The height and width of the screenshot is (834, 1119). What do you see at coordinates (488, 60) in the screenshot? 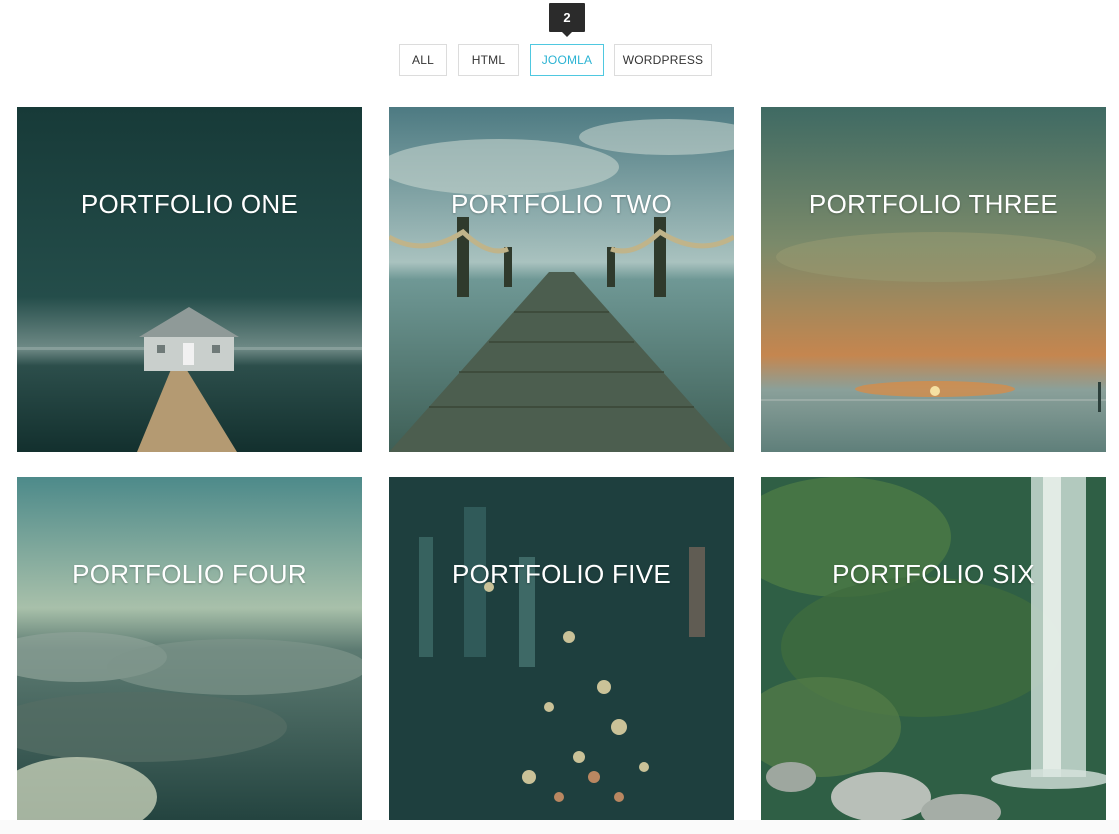
I see `filter-html-button: HTML` at bounding box center [488, 60].